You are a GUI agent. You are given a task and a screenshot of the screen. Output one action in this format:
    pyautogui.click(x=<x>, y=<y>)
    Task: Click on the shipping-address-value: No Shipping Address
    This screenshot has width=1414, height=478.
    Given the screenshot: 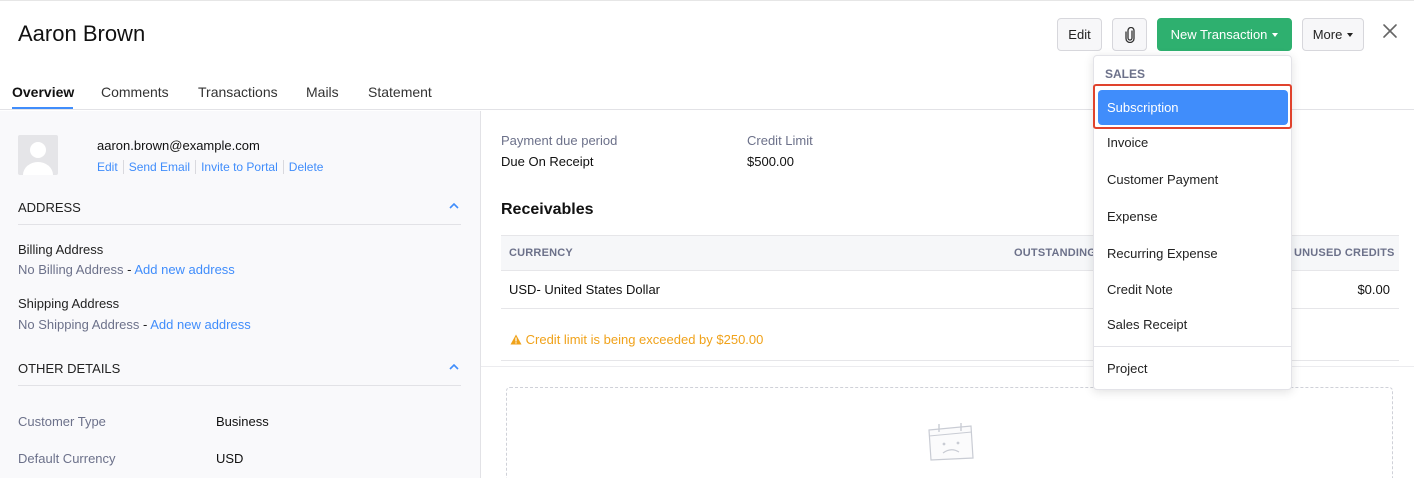 What is the action you would take?
    pyautogui.click(x=79, y=324)
    